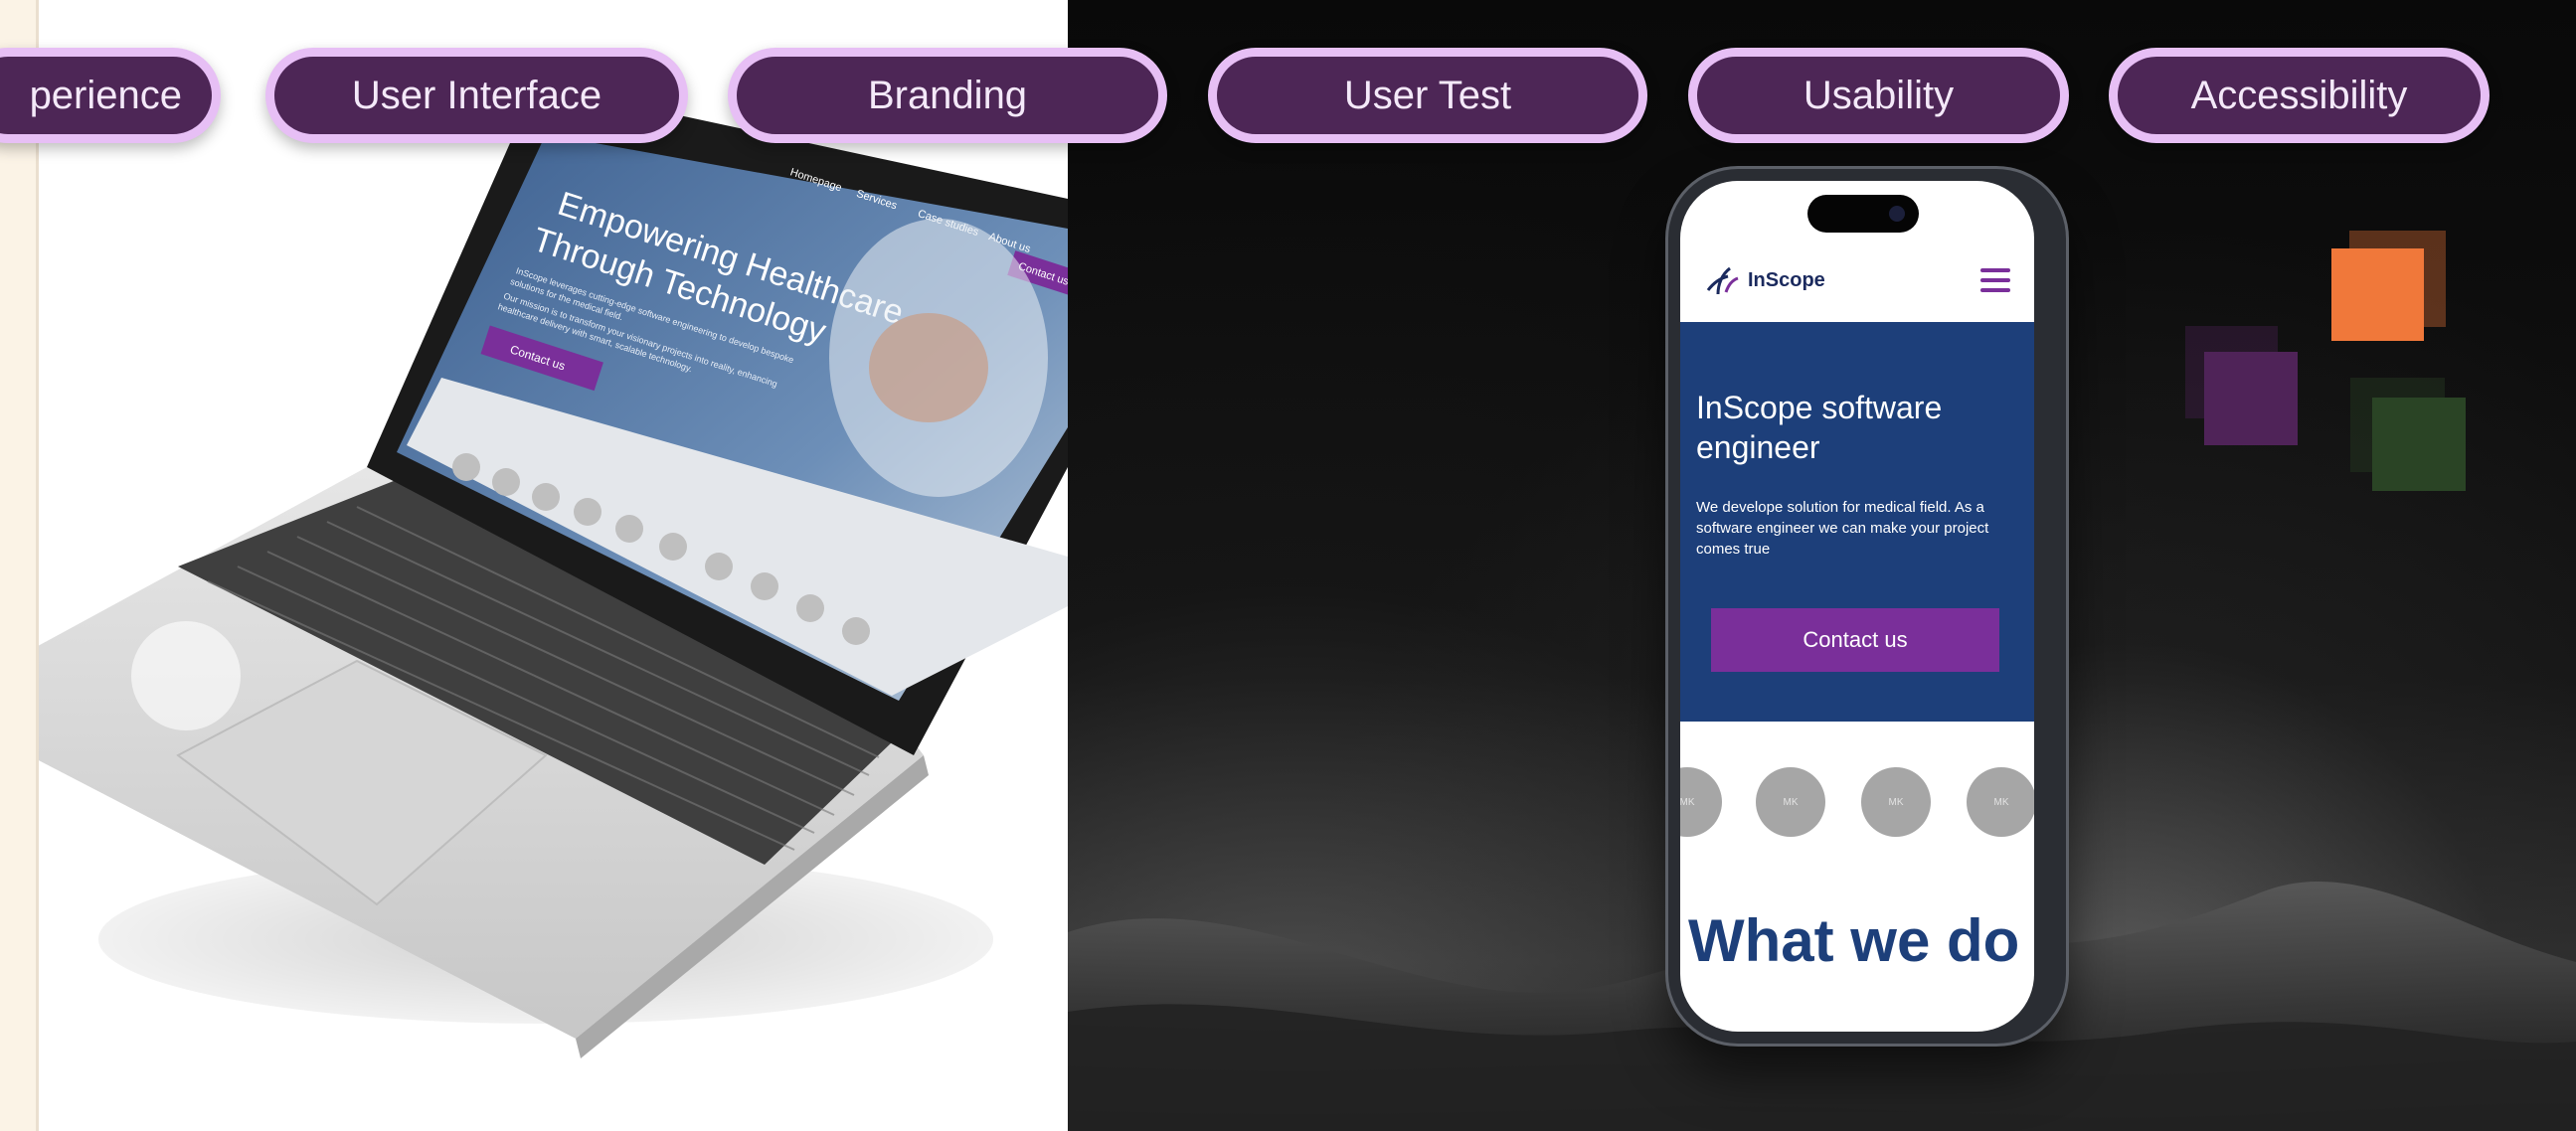 This screenshot has width=2576, height=1131. Describe the element at coordinates (1857, 281) in the screenshot. I see `mobile-header: InScope` at that location.